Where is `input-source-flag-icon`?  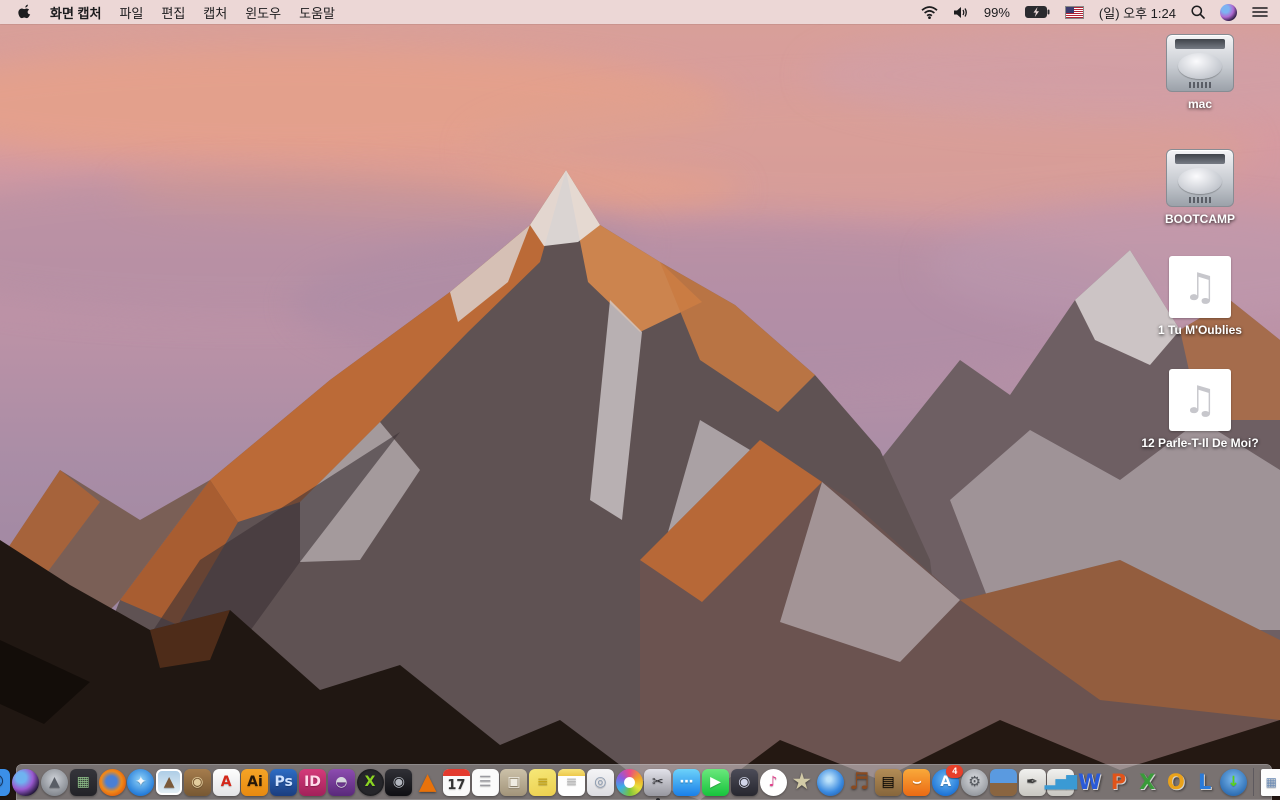 input-source-flag-icon is located at coordinates (1074, 12).